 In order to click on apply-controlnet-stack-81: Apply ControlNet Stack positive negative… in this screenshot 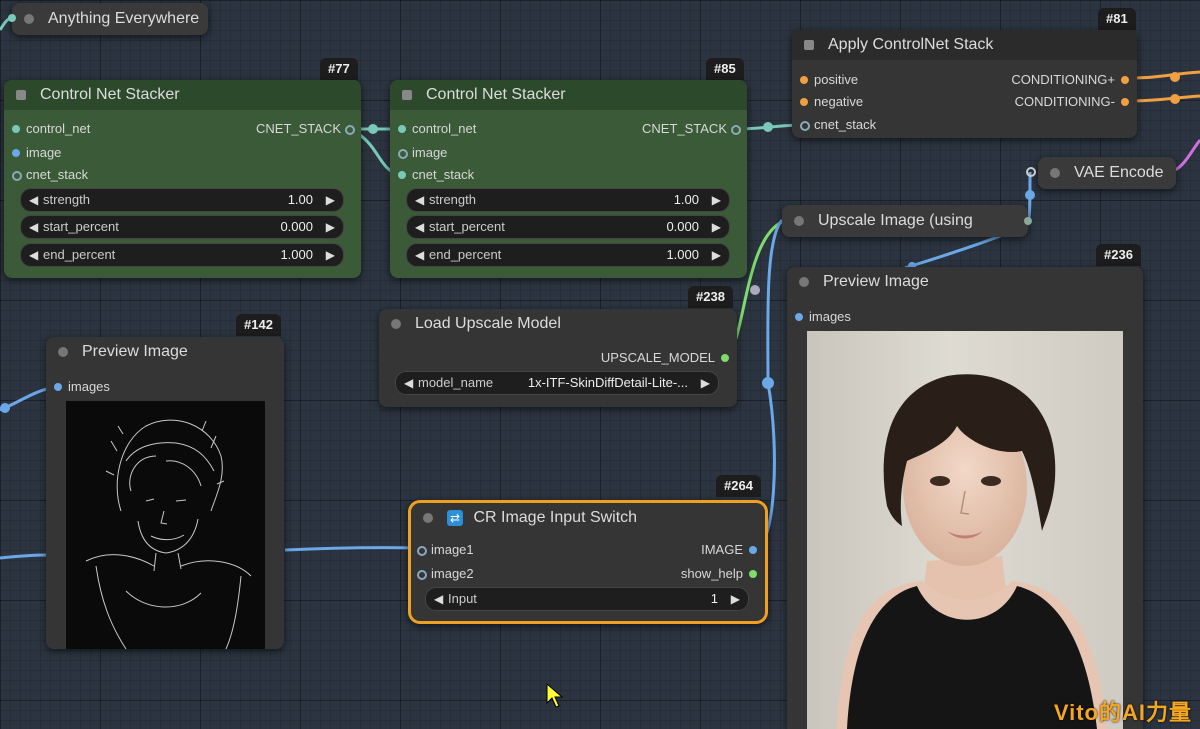, I will do `click(964, 84)`.